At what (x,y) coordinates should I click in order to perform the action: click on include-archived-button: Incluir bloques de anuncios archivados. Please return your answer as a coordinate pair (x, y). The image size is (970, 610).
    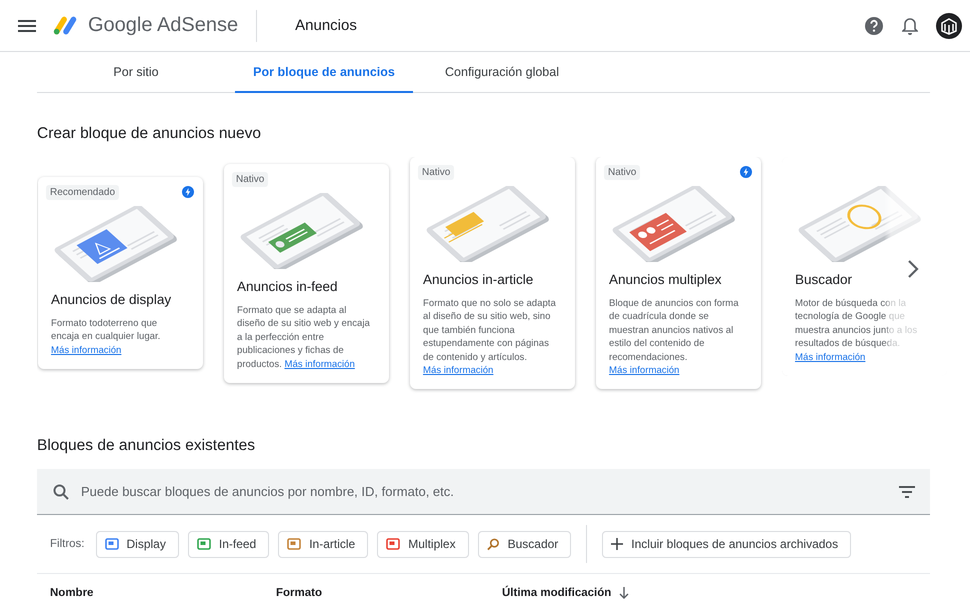
    Looking at the image, I should click on (727, 544).